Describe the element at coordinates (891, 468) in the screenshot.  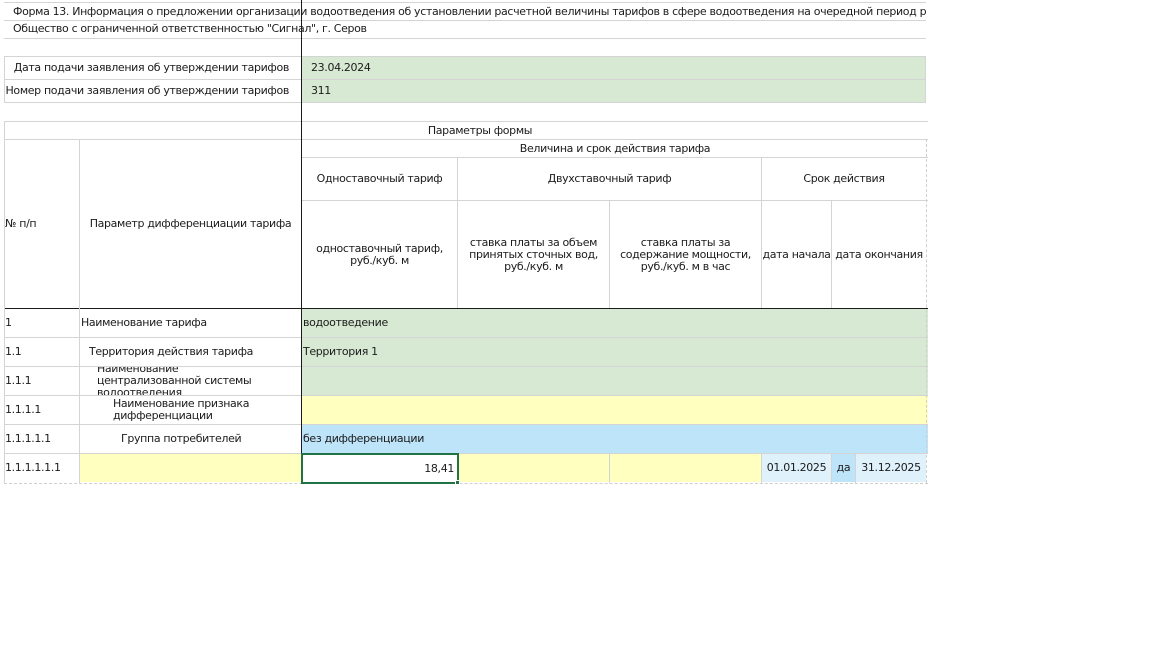
I see `end-date-field: 31.12.2025` at that location.